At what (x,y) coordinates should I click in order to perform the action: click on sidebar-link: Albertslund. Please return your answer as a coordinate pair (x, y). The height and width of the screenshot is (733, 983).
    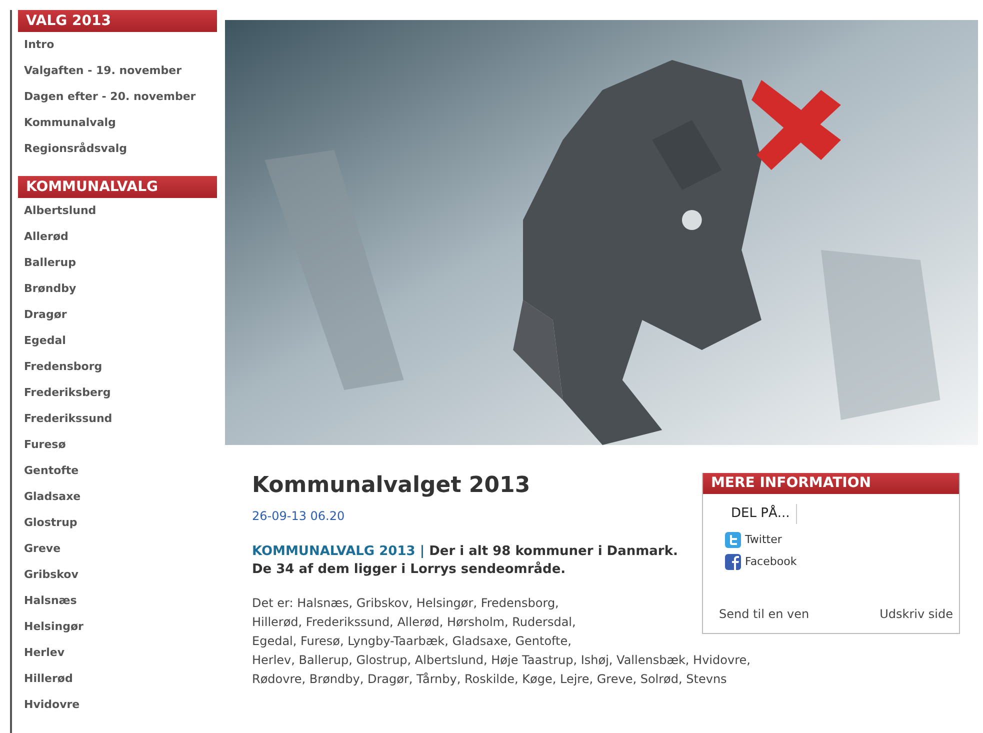
    Looking at the image, I should click on (113, 211).